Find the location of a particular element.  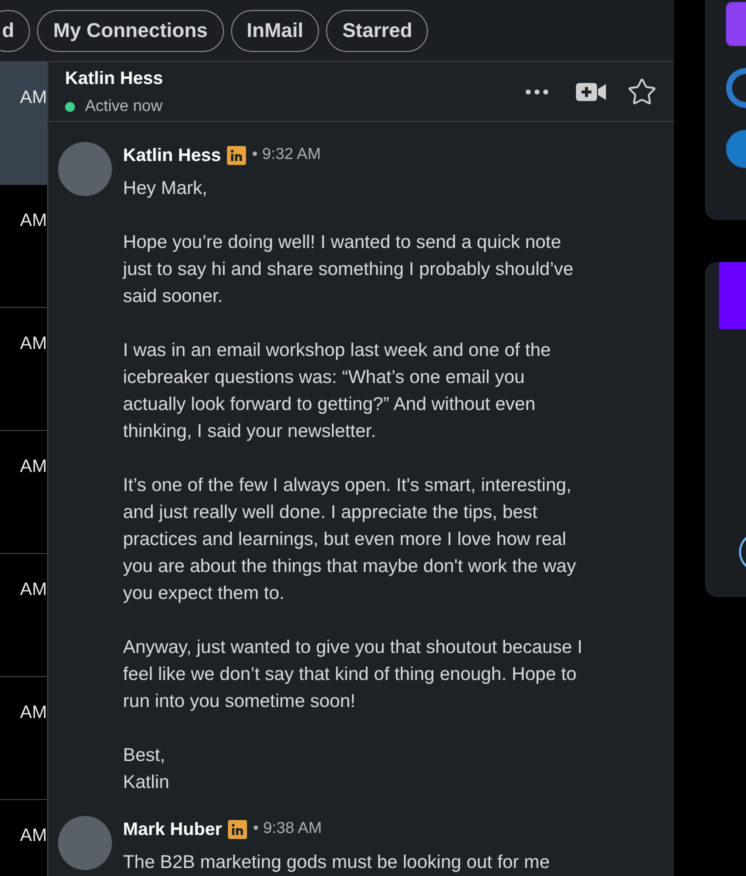

star-icon is located at coordinates (642, 91).